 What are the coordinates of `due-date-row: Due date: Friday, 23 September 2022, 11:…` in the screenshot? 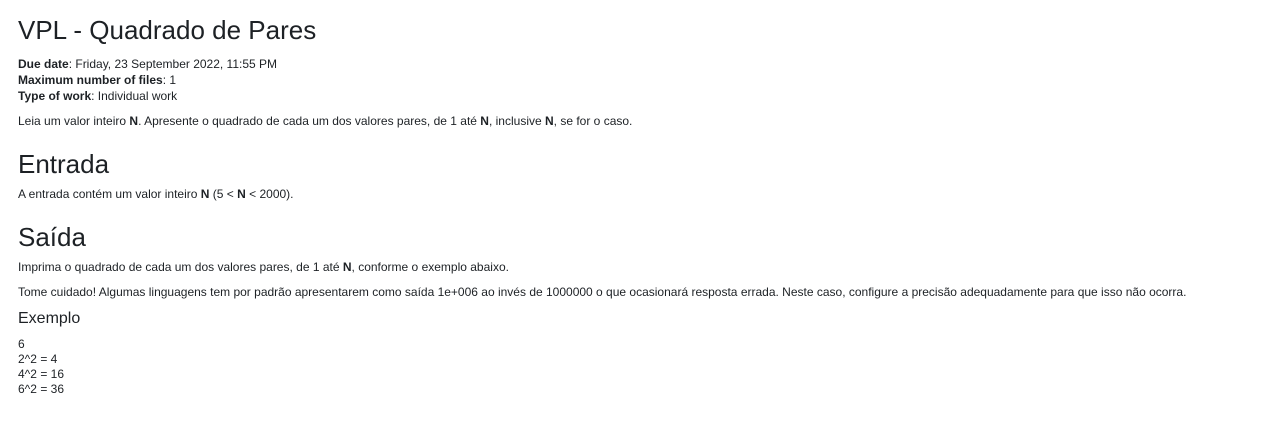 It's located at (148, 64).